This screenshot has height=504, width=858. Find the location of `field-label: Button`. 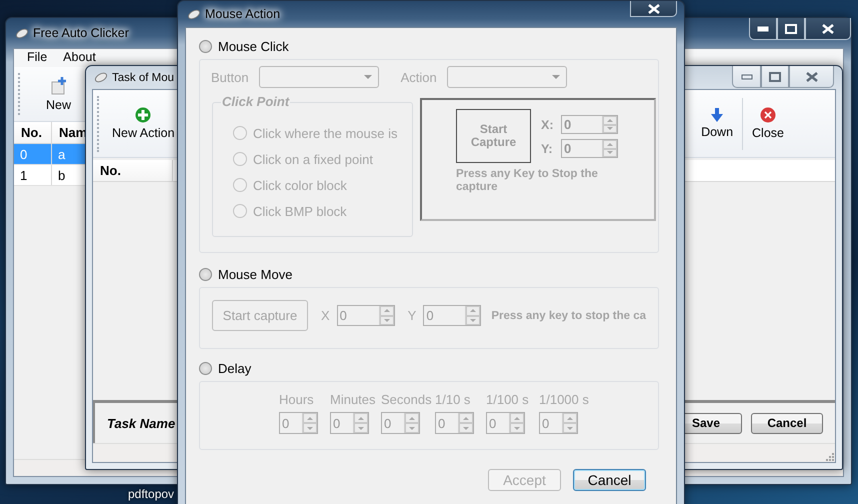

field-label: Button is located at coordinates (230, 77).